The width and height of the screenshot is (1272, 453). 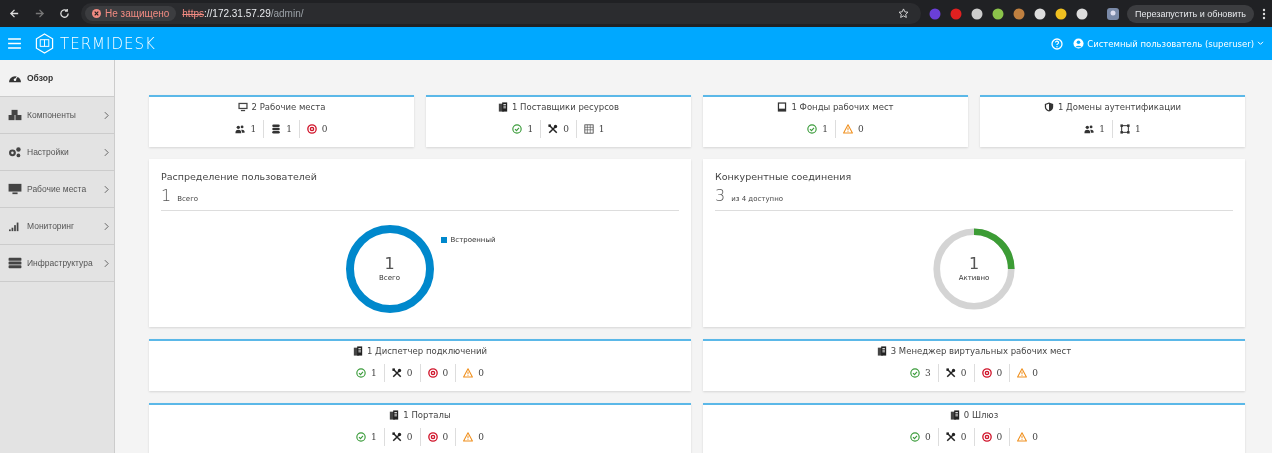 I want to click on card-title: 1 Домены аутентификации, so click(x=1119, y=107).